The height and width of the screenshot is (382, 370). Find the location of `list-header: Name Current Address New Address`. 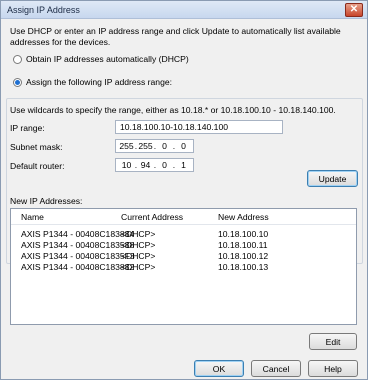

list-header: Name Current Address New Address is located at coordinates (183, 217).